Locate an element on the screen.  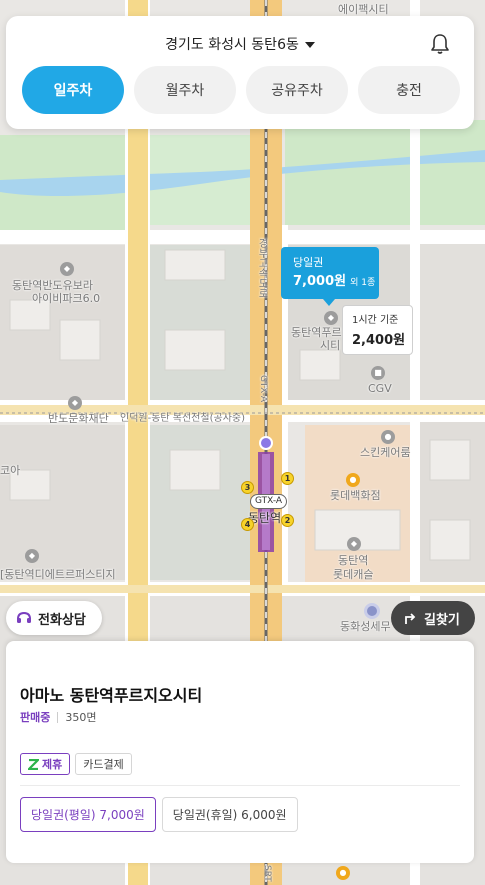
poi-lotte-castle-icon: ◆ is located at coordinates (354, 544).